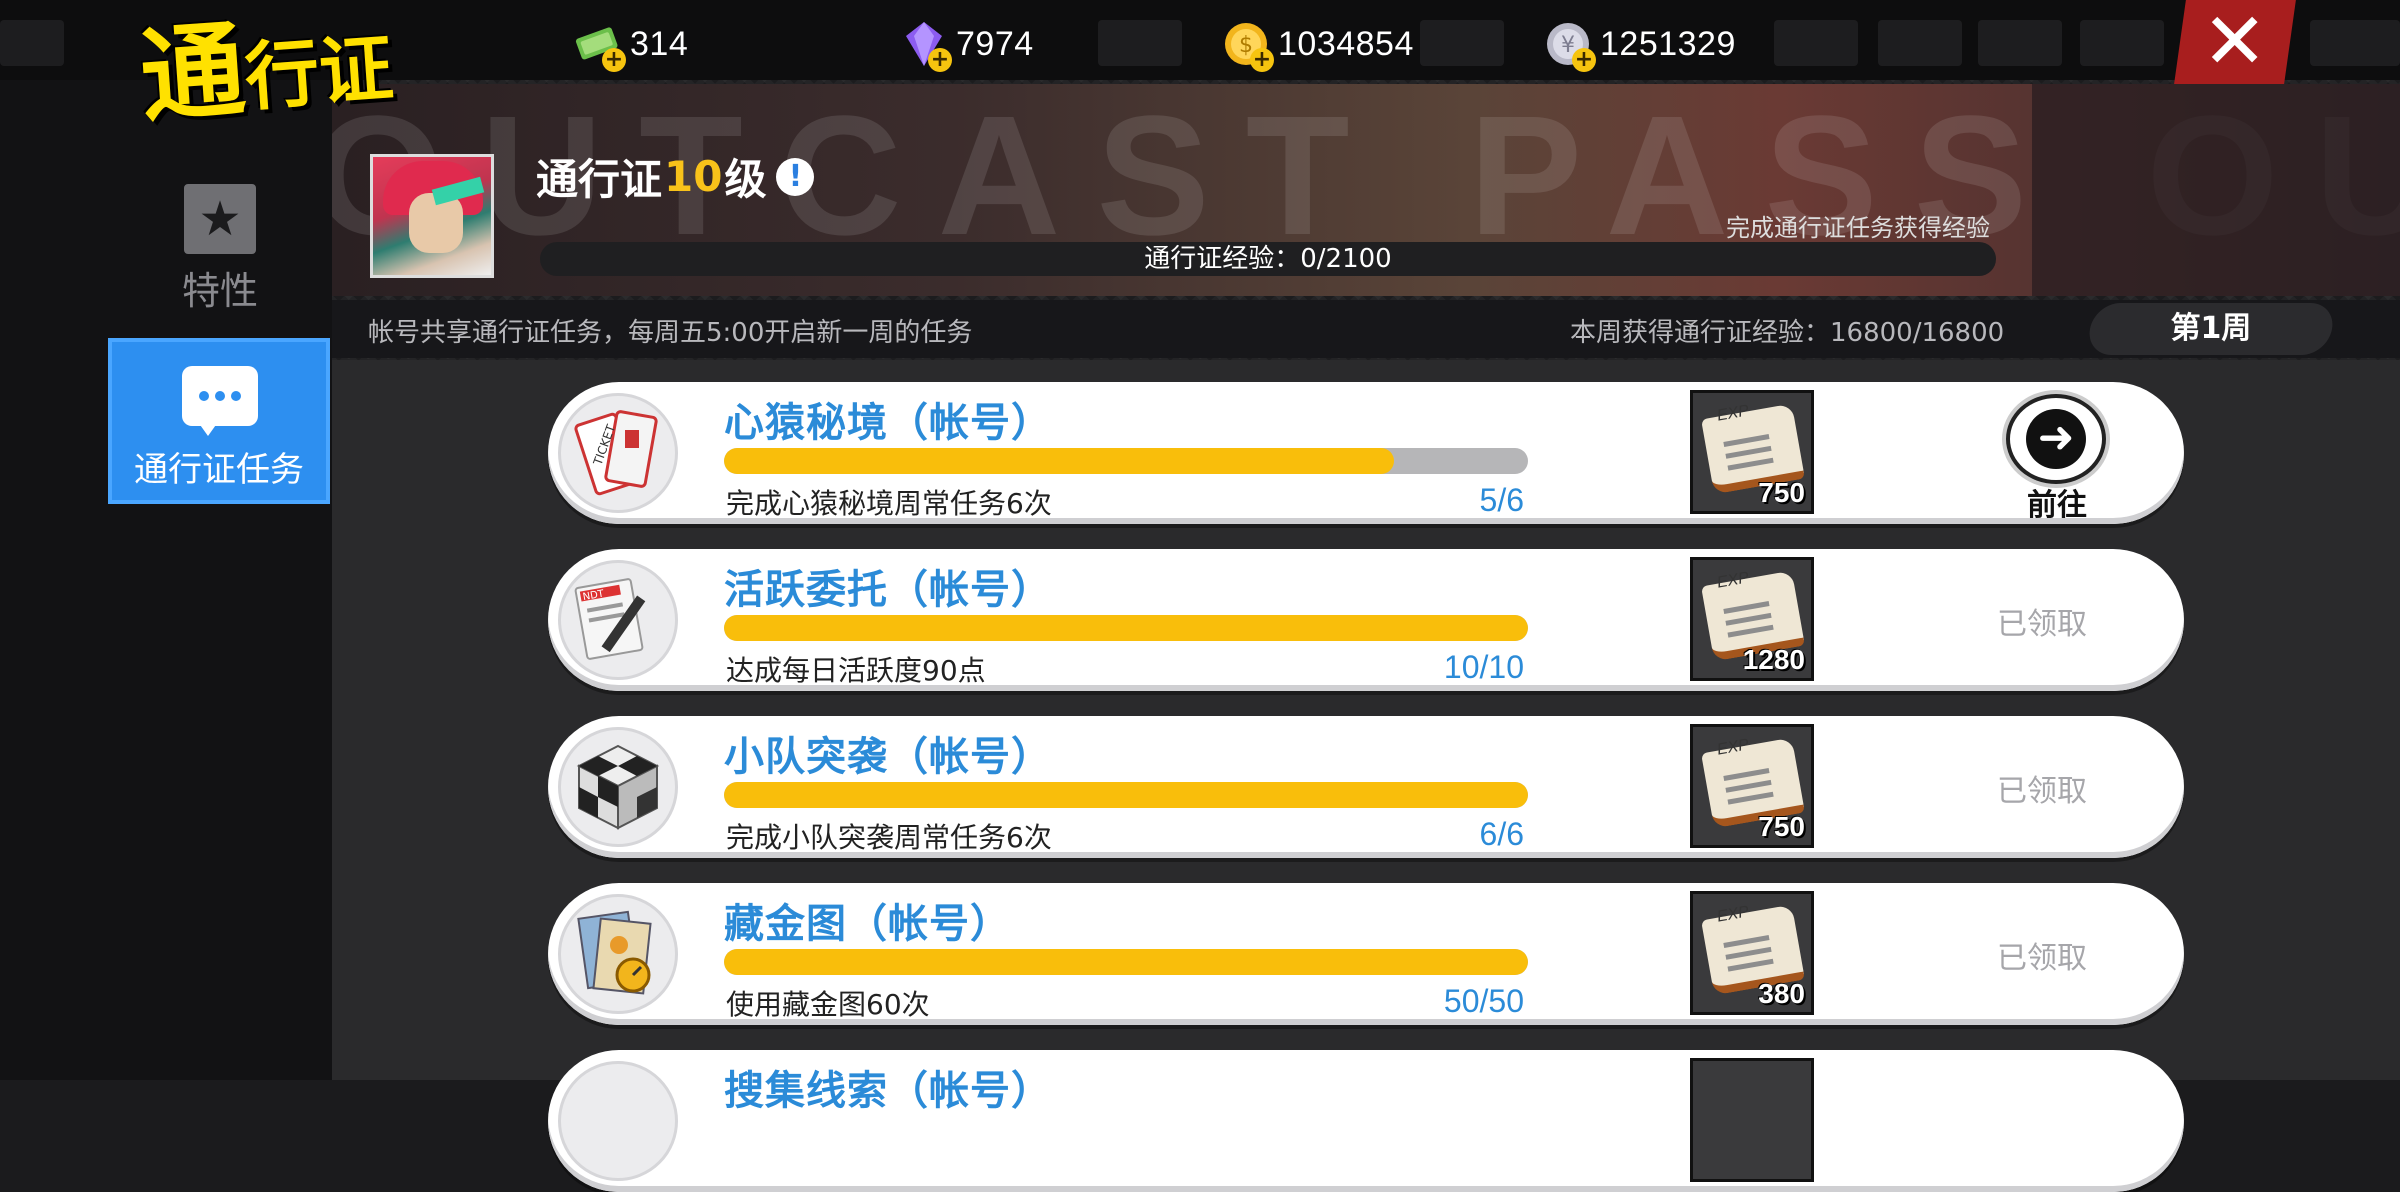  Describe the element at coordinates (889, 837) in the screenshot. I see `task-description: 完成小队突袭周常任务6次` at that location.